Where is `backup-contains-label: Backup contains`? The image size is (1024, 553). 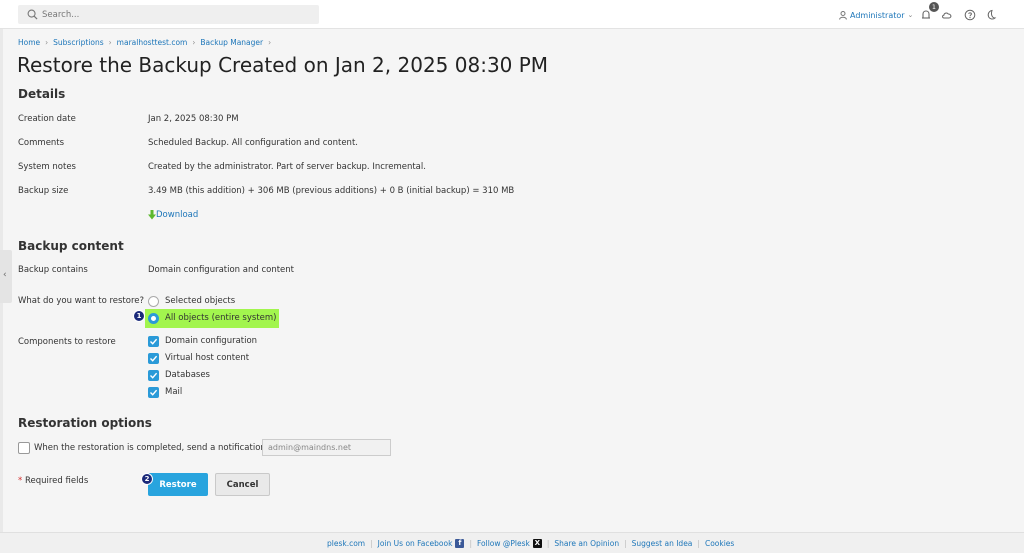
backup-contains-label: Backup contains is located at coordinates (53, 270).